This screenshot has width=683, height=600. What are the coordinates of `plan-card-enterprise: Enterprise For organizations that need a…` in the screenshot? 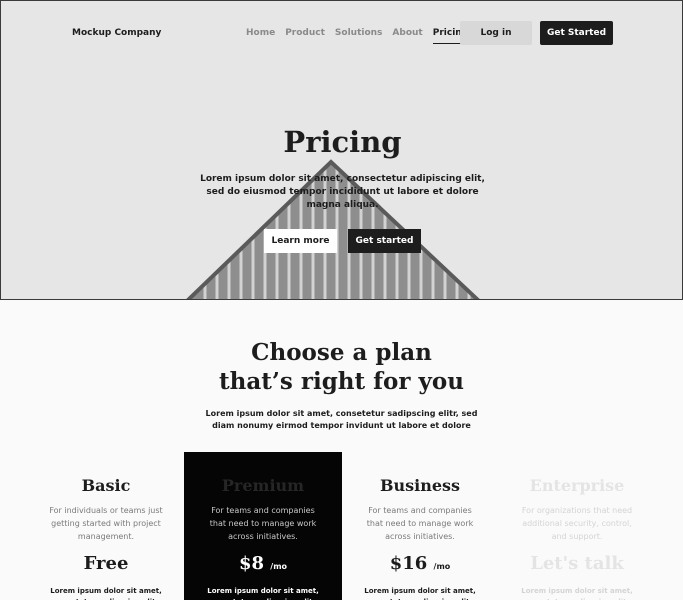 It's located at (577, 526).